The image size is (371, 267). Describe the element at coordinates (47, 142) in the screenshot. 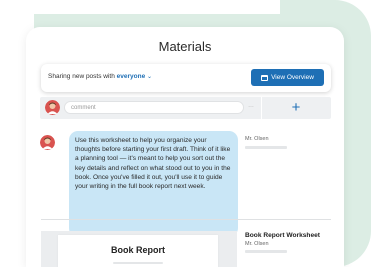

I see `post-author-avatar` at that location.